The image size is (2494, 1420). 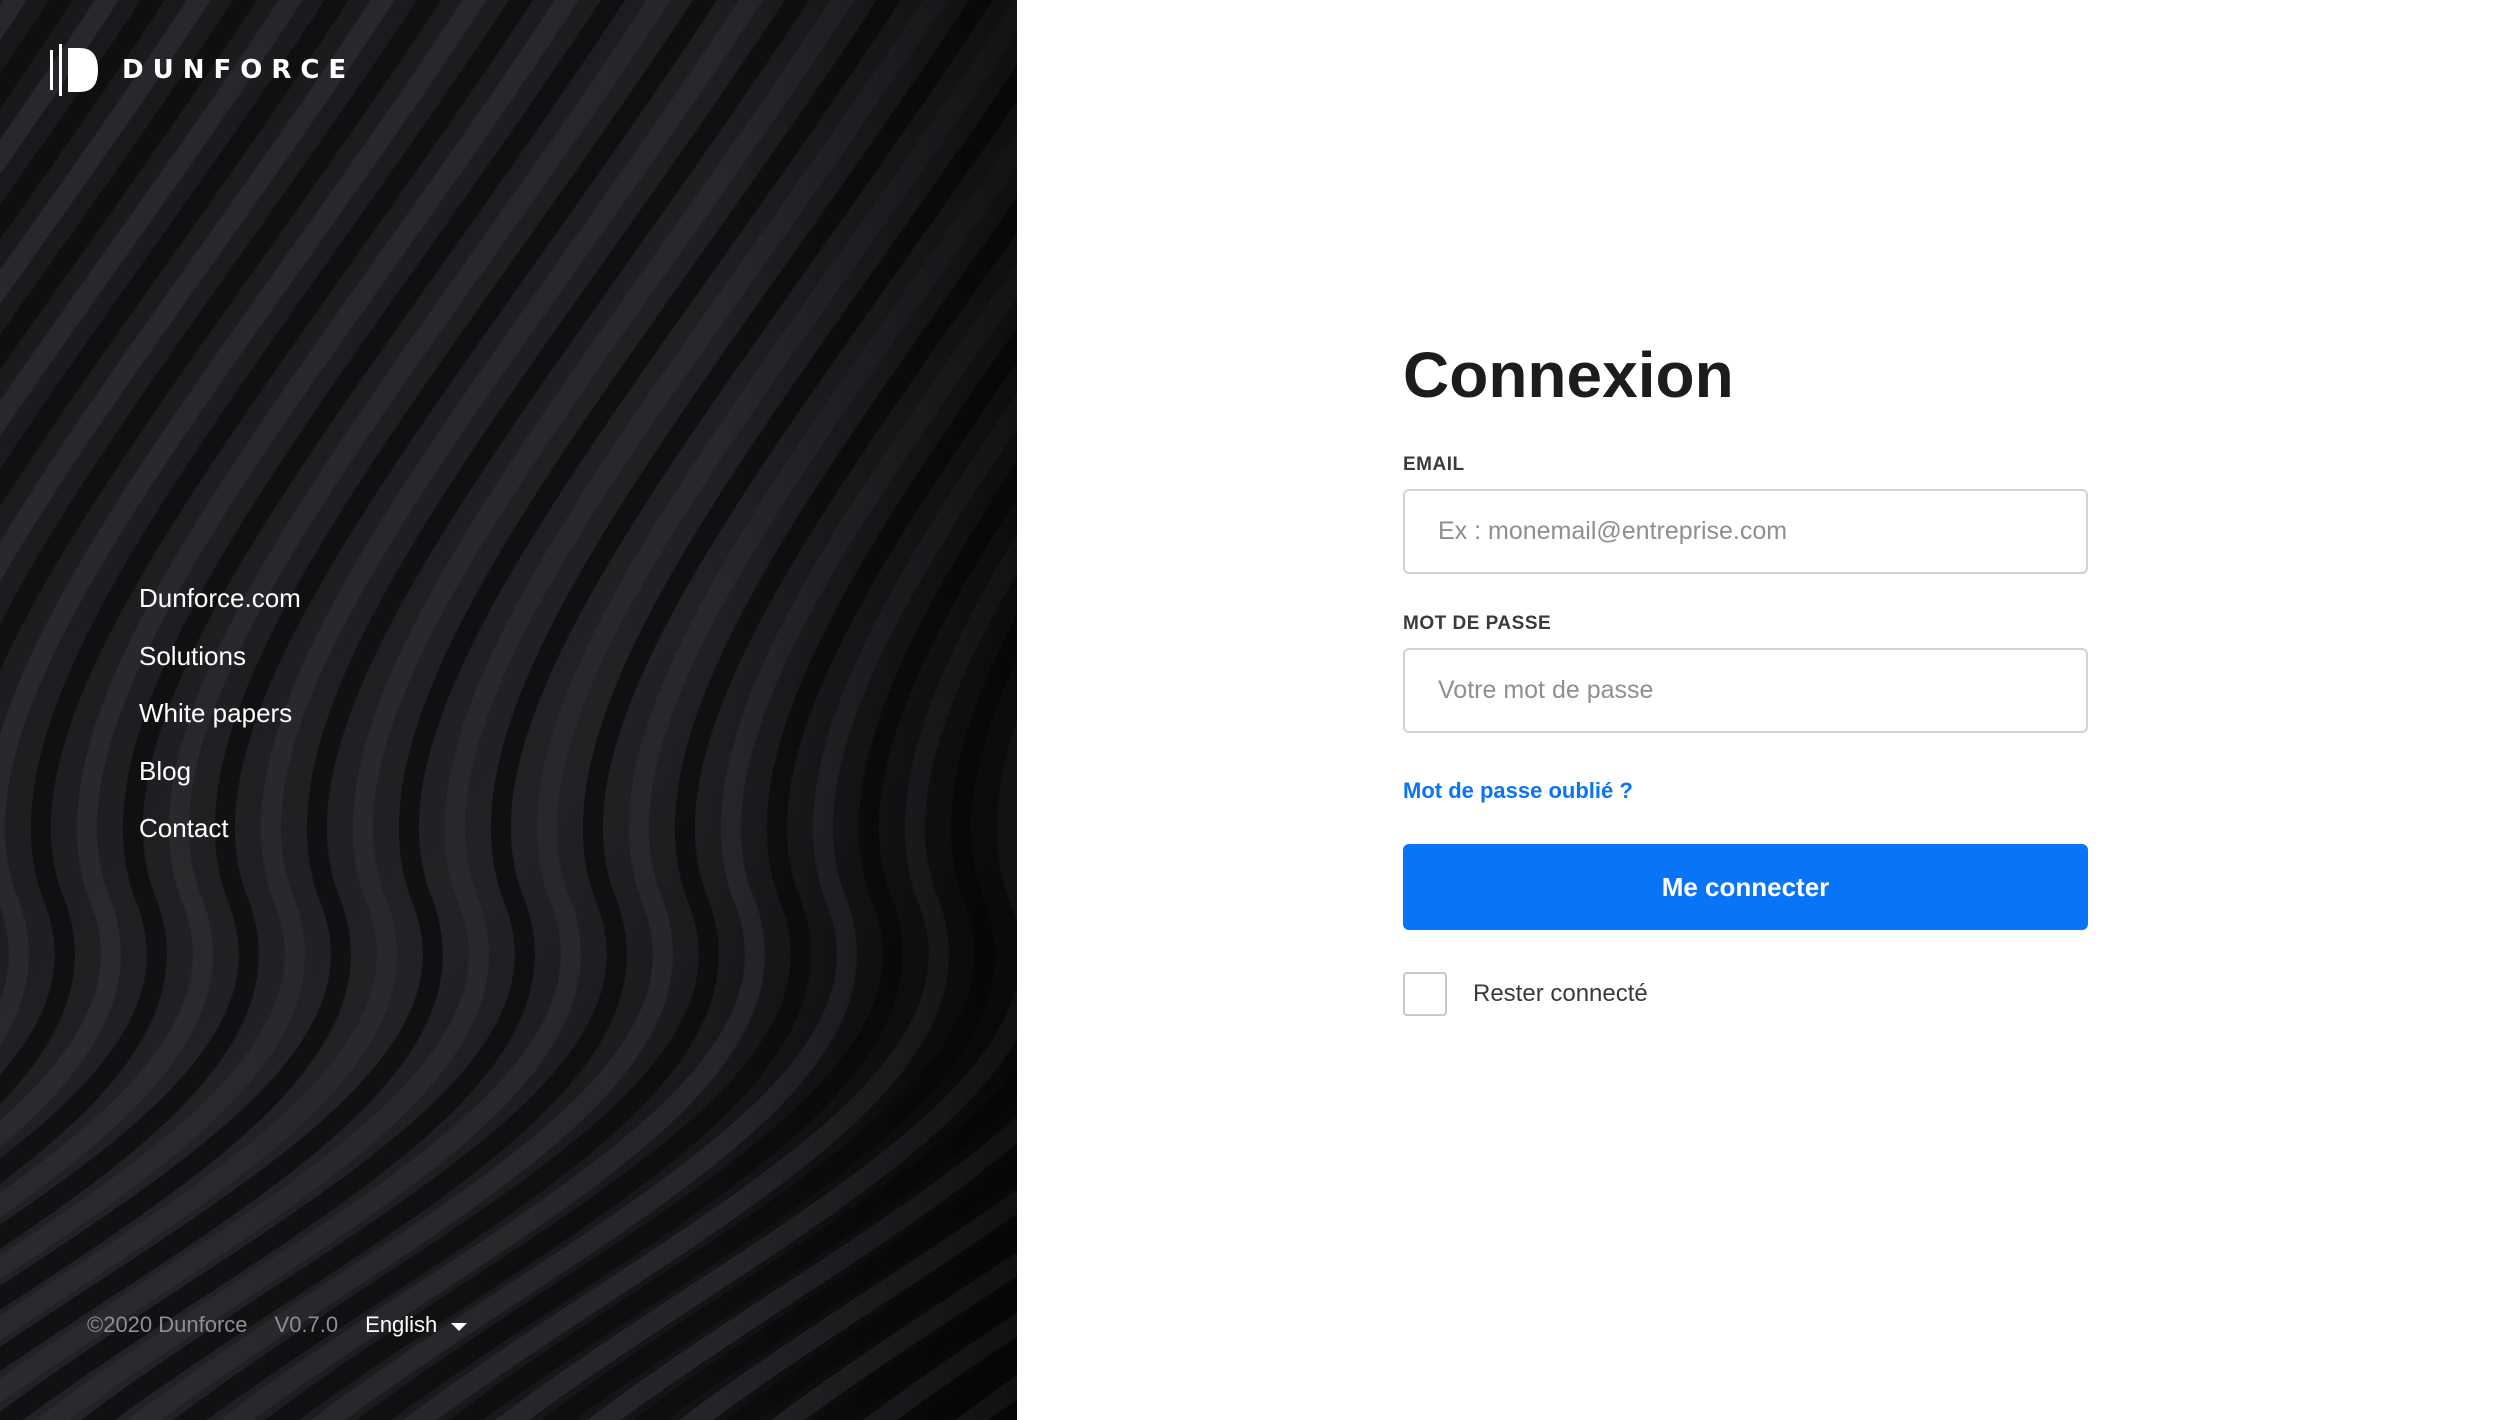 I want to click on language-select: English, so click(x=416, y=1325).